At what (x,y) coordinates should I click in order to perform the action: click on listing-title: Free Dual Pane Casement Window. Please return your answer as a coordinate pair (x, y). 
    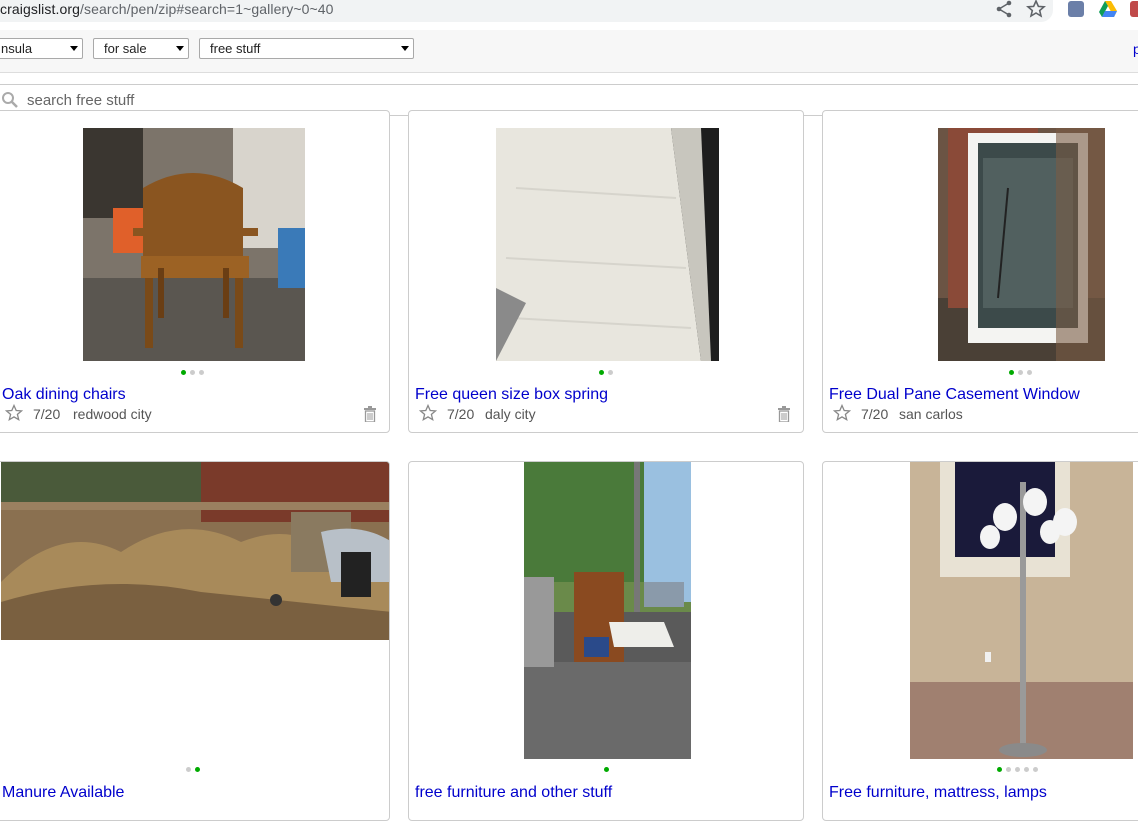
    Looking at the image, I should click on (954, 395).